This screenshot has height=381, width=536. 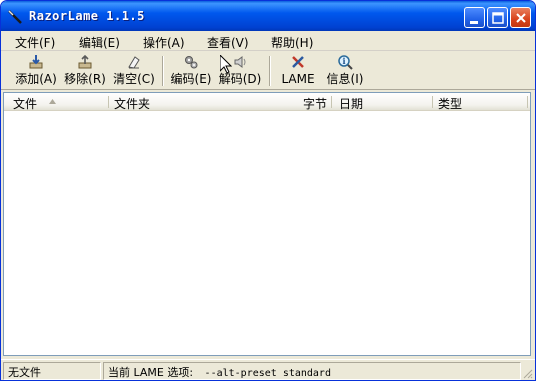 What do you see at coordinates (99, 42) in the screenshot?
I see `menu-edit: 编辑(E)` at bounding box center [99, 42].